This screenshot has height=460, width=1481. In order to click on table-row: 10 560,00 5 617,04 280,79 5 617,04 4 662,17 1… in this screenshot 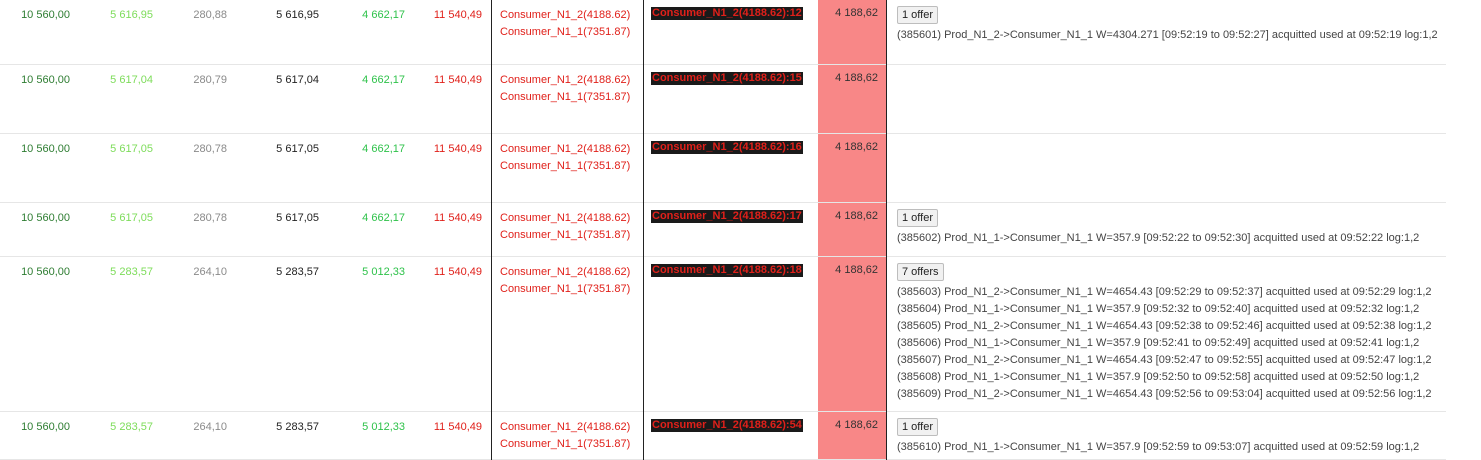, I will do `click(723, 99)`.